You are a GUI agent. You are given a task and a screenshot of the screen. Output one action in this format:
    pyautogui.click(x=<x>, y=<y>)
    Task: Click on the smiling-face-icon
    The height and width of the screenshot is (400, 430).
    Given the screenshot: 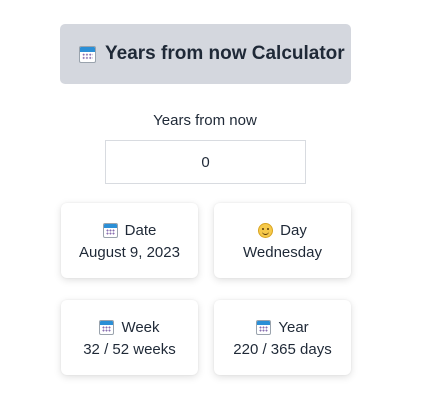 What is the action you would take?
    pyautogui.click(x=266, y=230)
    